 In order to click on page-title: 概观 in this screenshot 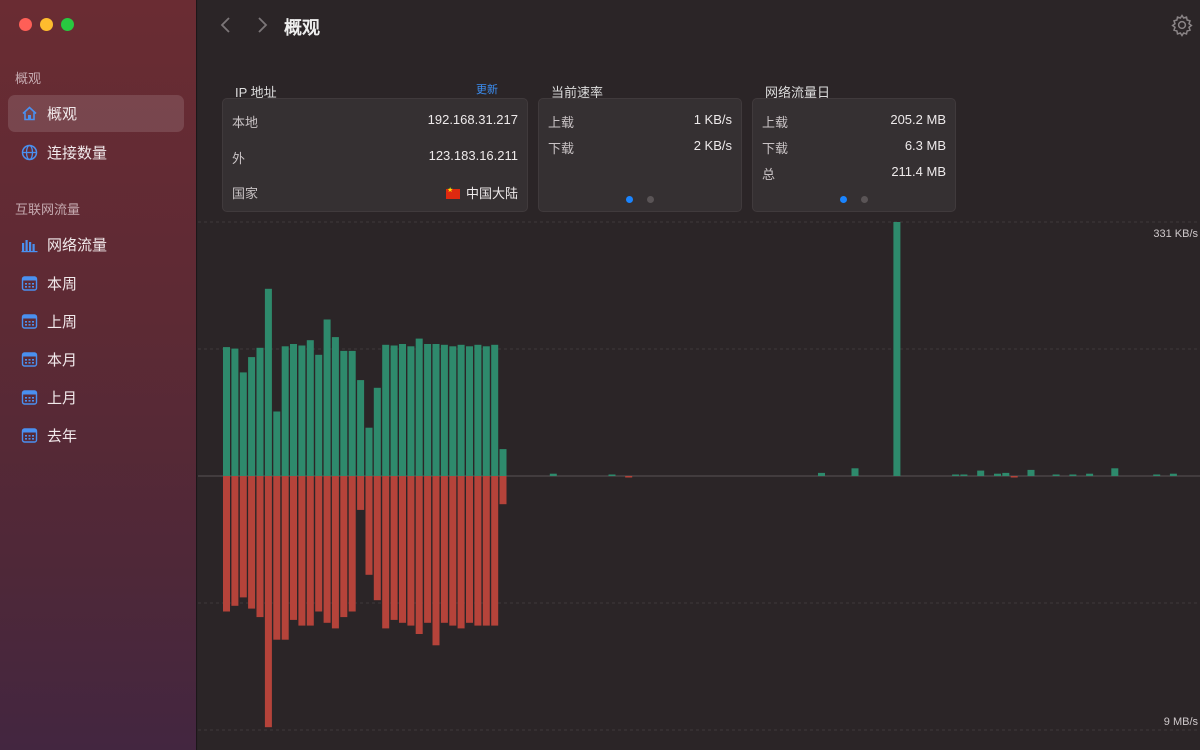, I will do `click(302, 28)`.